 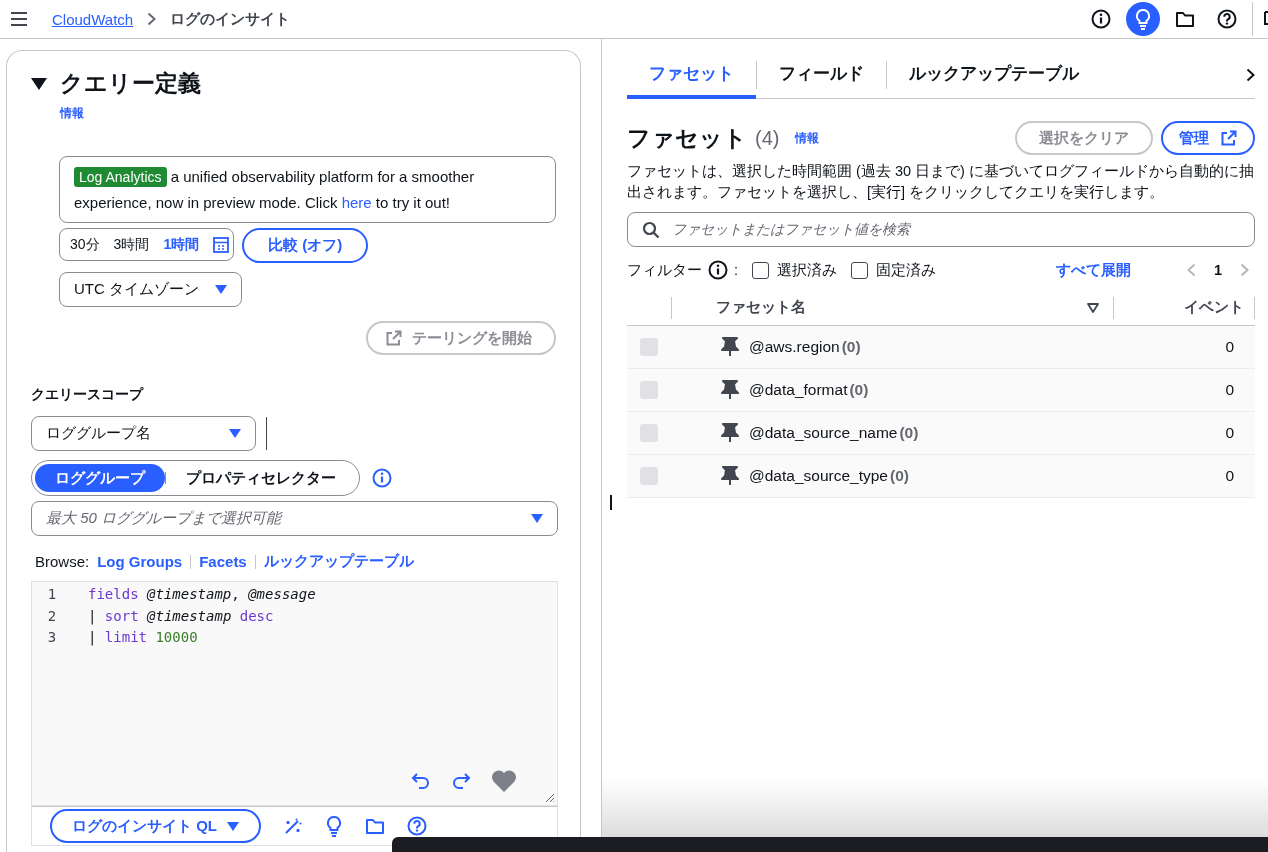 I want to click on time-range-option: 30分, so click(x=85, y=244).